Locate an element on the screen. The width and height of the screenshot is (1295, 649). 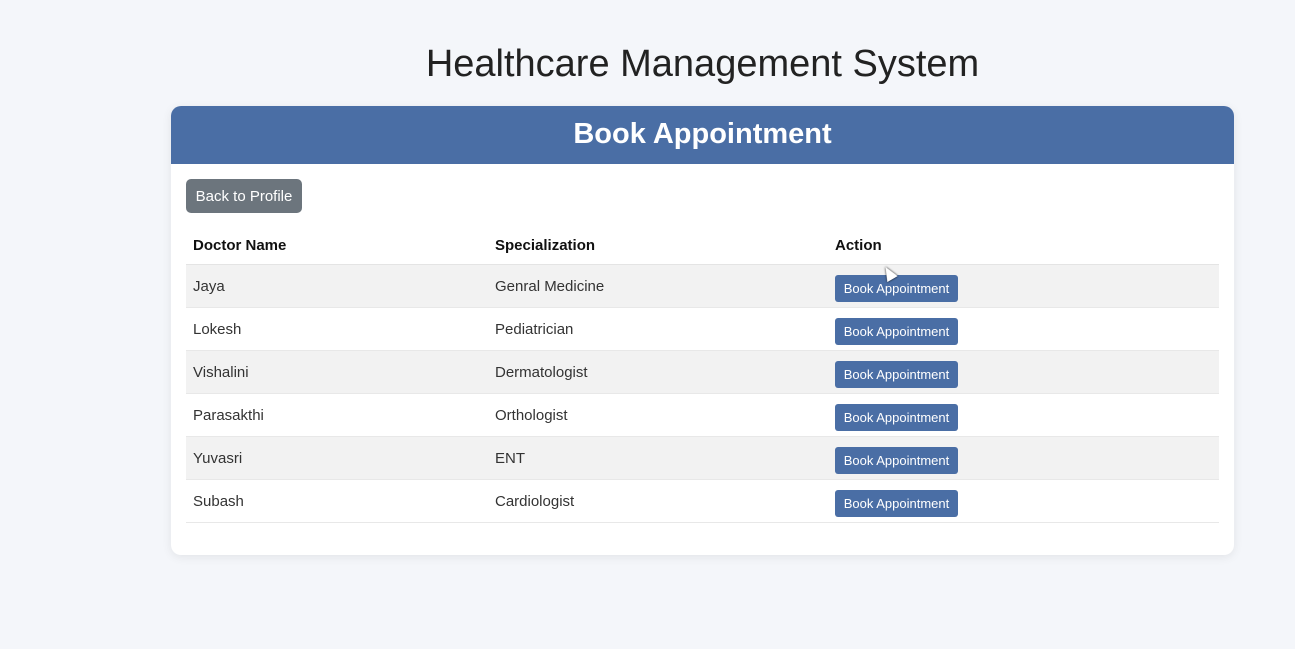
app-title: Healthcare Management System is located at coordinates (702, 64).